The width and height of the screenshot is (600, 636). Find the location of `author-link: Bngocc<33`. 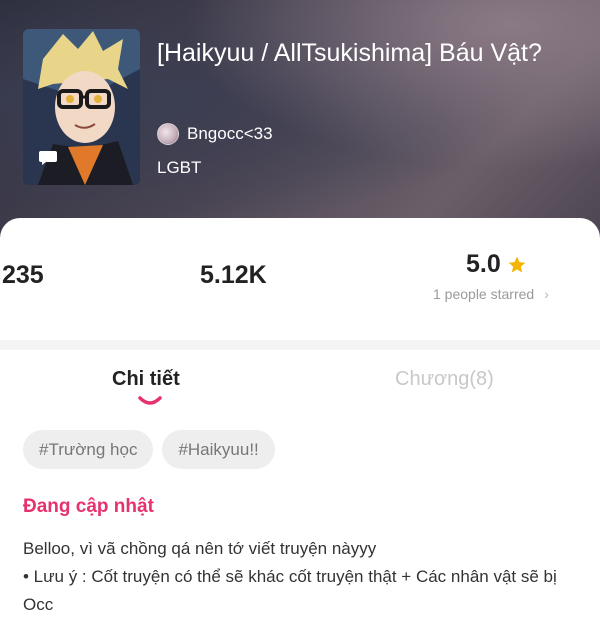

author-link: Bngocc<33 is located at coordinates (215, 134).